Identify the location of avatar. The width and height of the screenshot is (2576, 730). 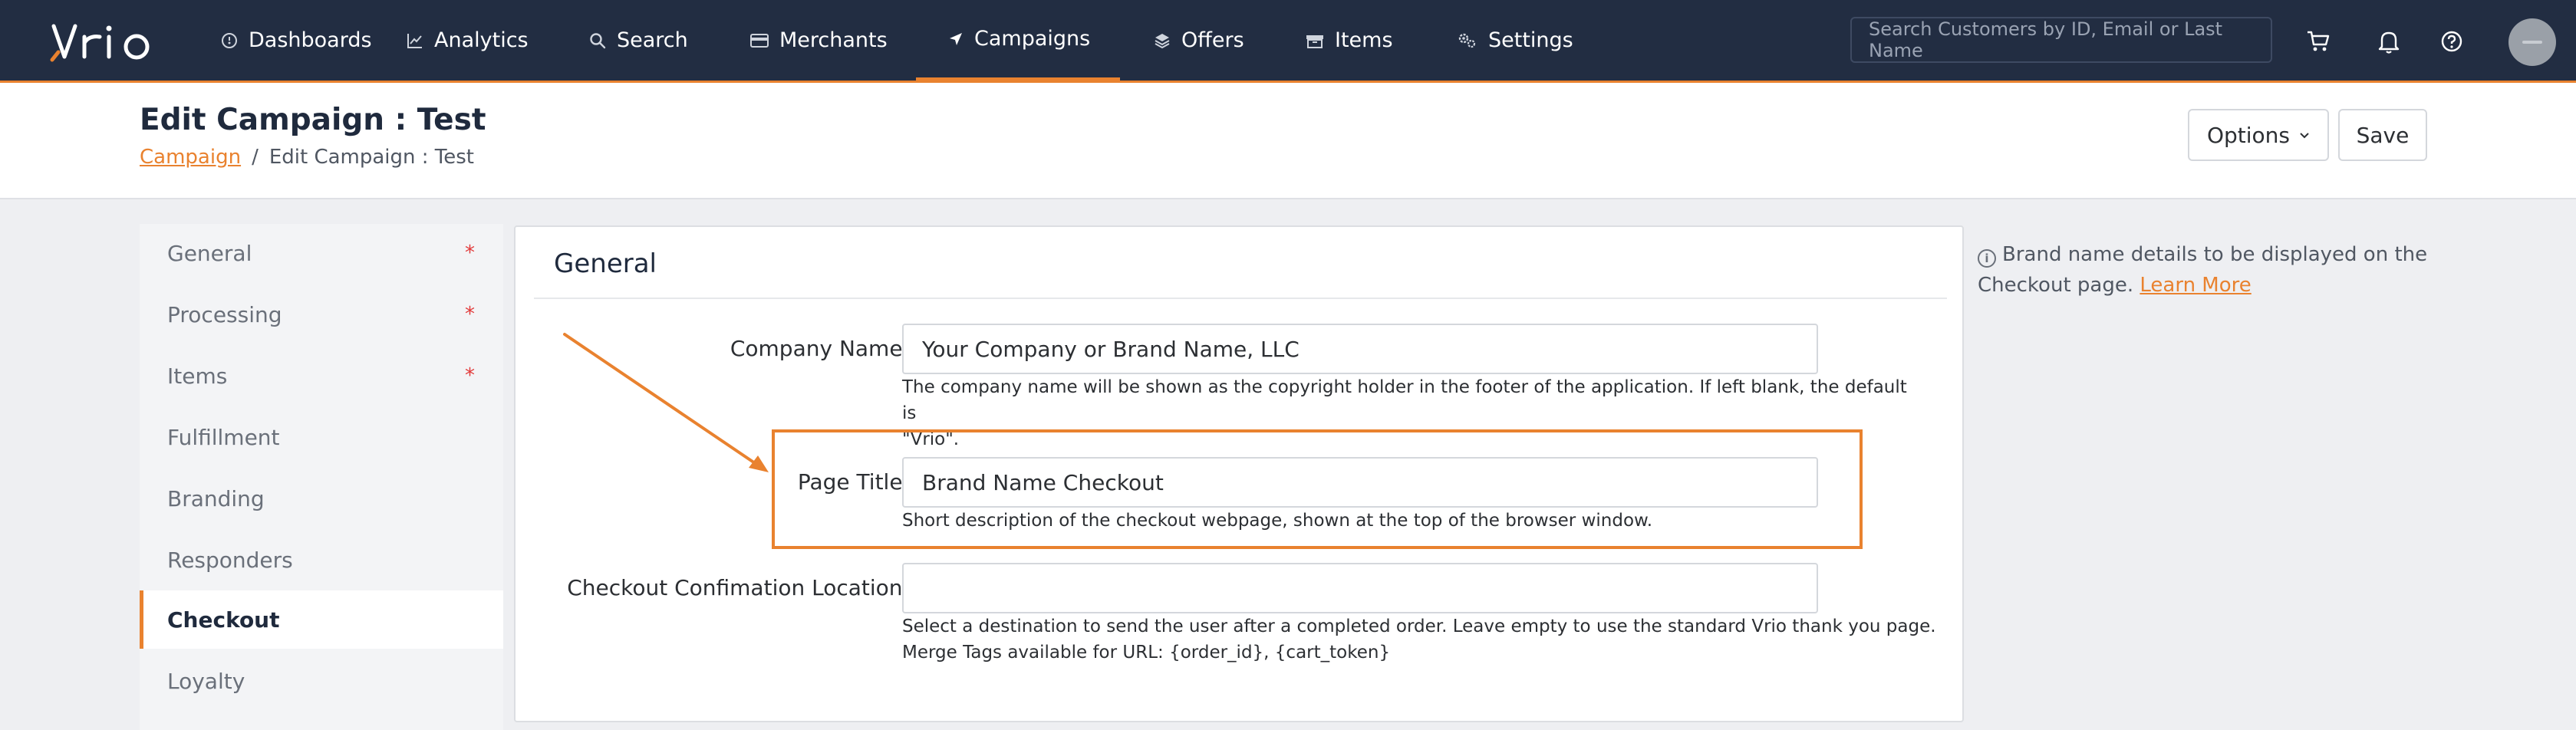
(2532, 42).